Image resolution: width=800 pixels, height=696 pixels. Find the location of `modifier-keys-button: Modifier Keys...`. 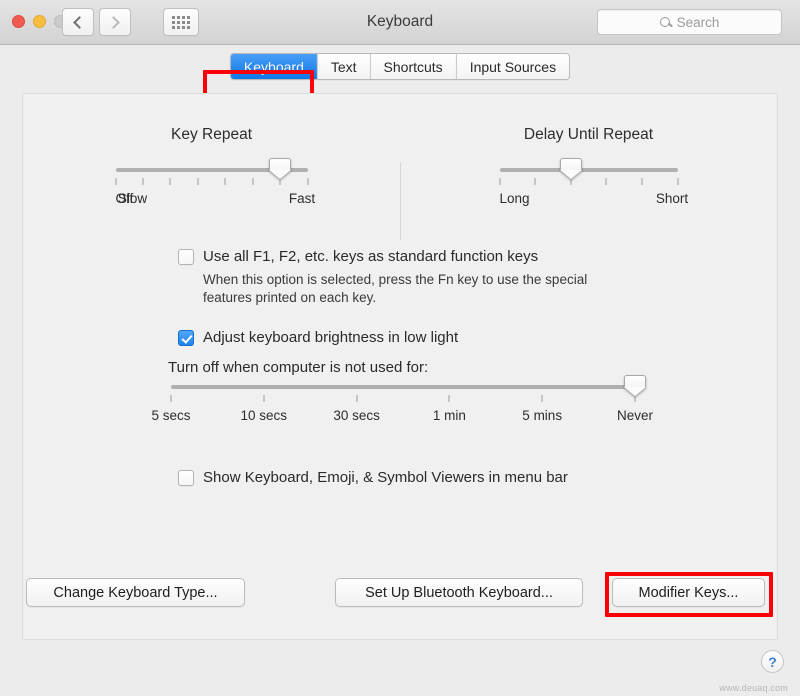

modifier-keys-button: Modifier Keys... is located at coordinates (688, 592).